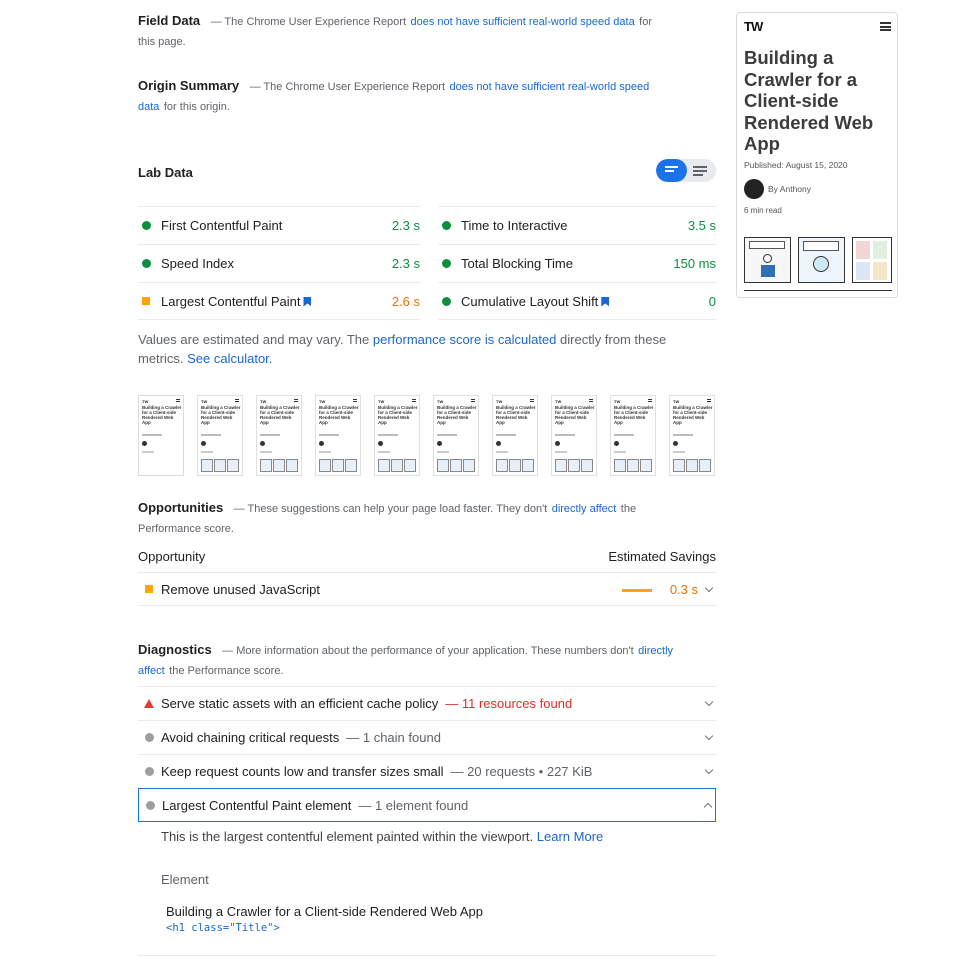 The width and height of the screenshot is (960, 958). I want to click on metric-name: Time to Interactive, so click(514, 225).